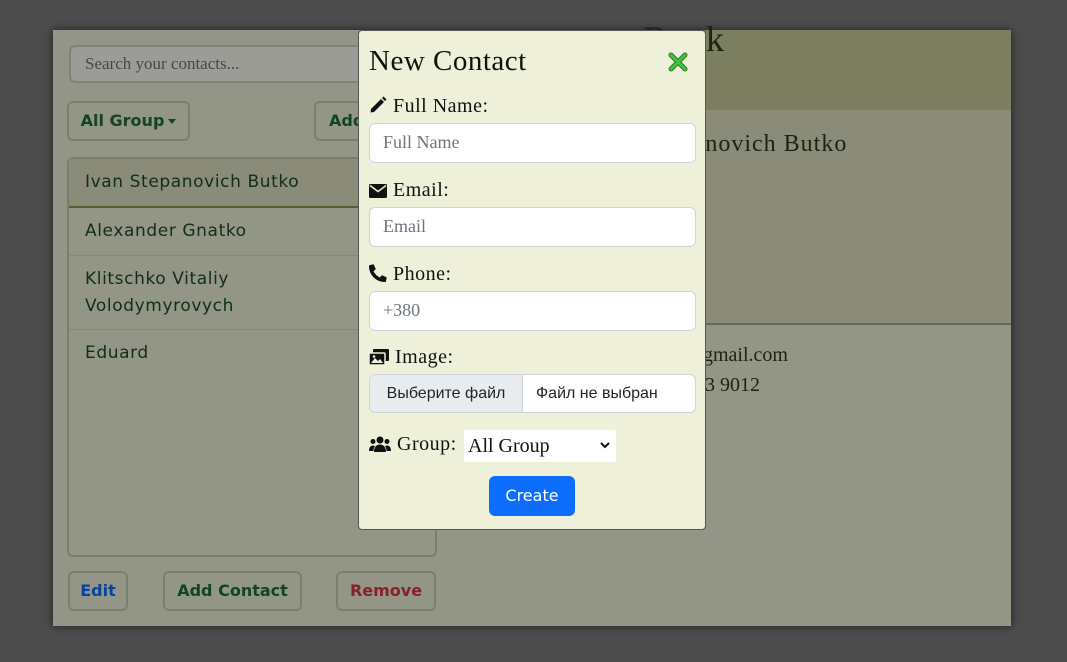 The height and width of the screenshot is (662, 1067). I want to click on modal-title: New Contact, so click(448, 61).